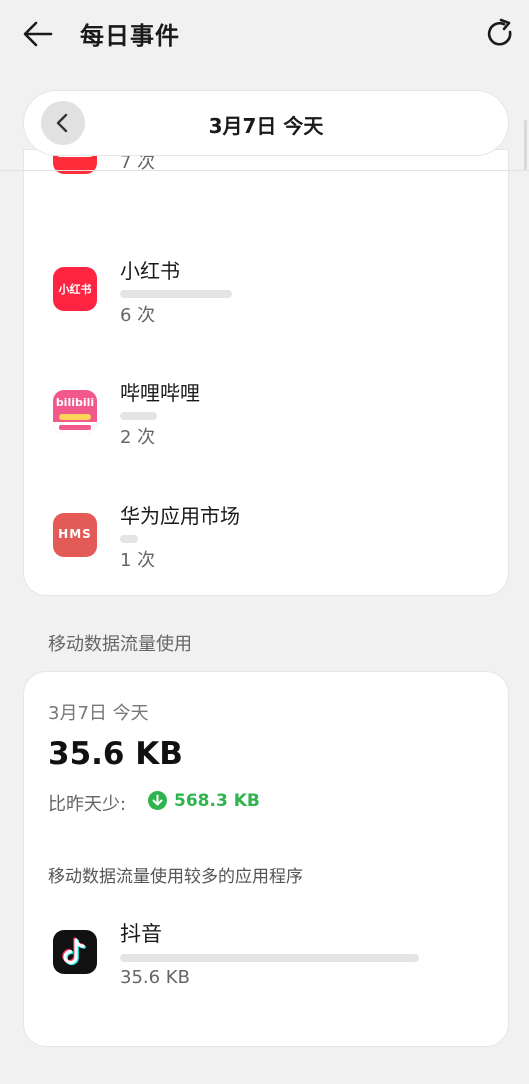 This screenshot has height=1084, width=529. Describe the element at coordinates (75, 289) in the screenshot. I see `xiaohongshu-icon: 小红书` at that location.